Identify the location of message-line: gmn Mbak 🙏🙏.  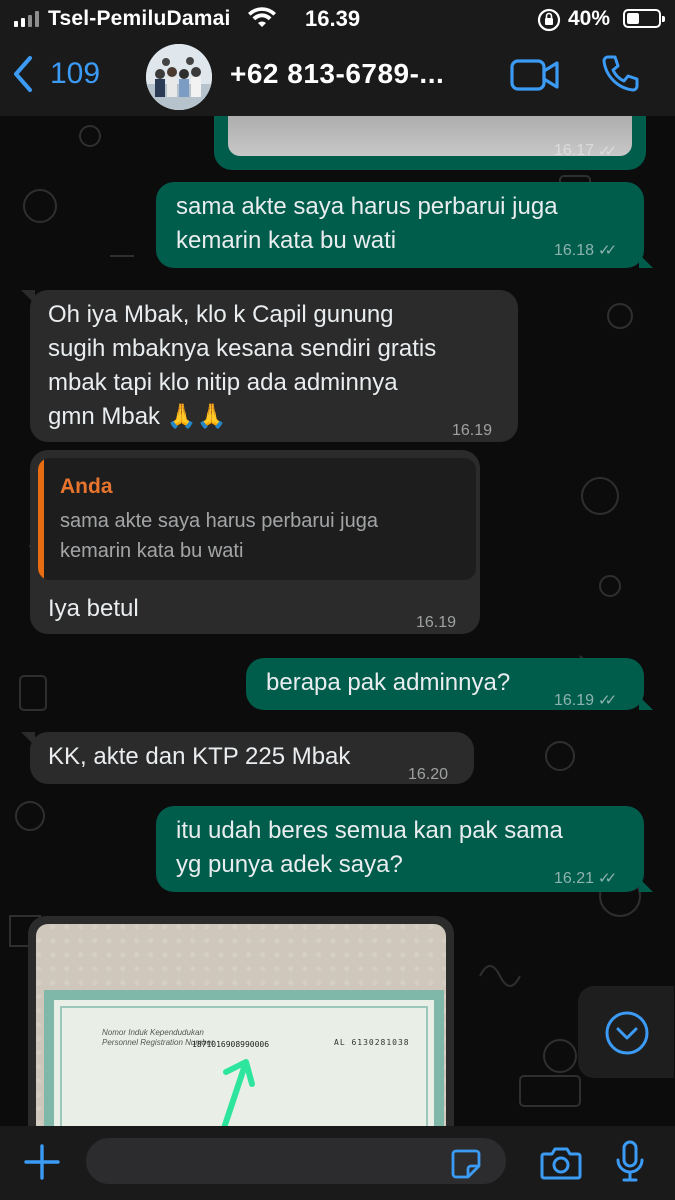
(137, 416).